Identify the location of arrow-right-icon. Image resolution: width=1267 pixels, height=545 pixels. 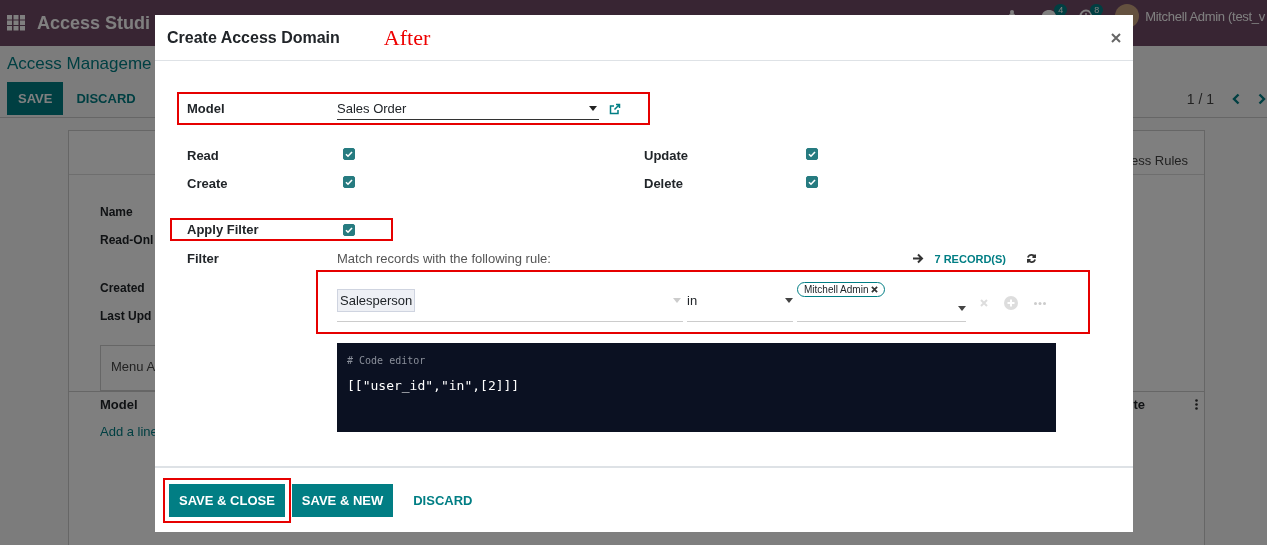
(918, 258).